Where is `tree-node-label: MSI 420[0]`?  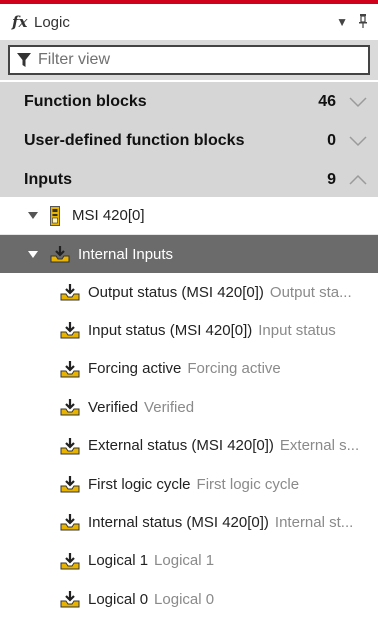 tree-node-label: MSI 420[0] is located at coordinates (108, 215).